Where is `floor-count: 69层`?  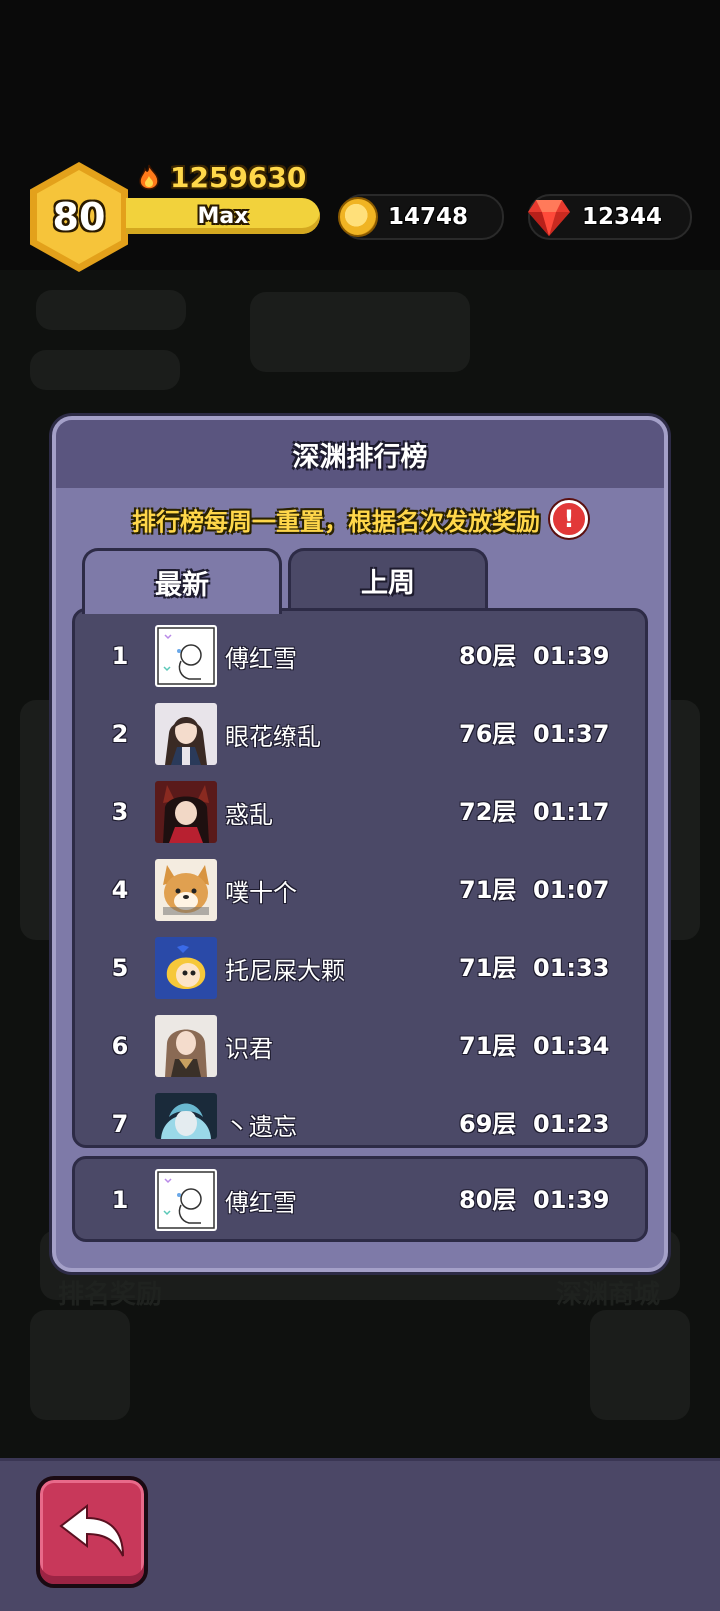
floor-count: 69层 is located at coordinates (488, 1124).